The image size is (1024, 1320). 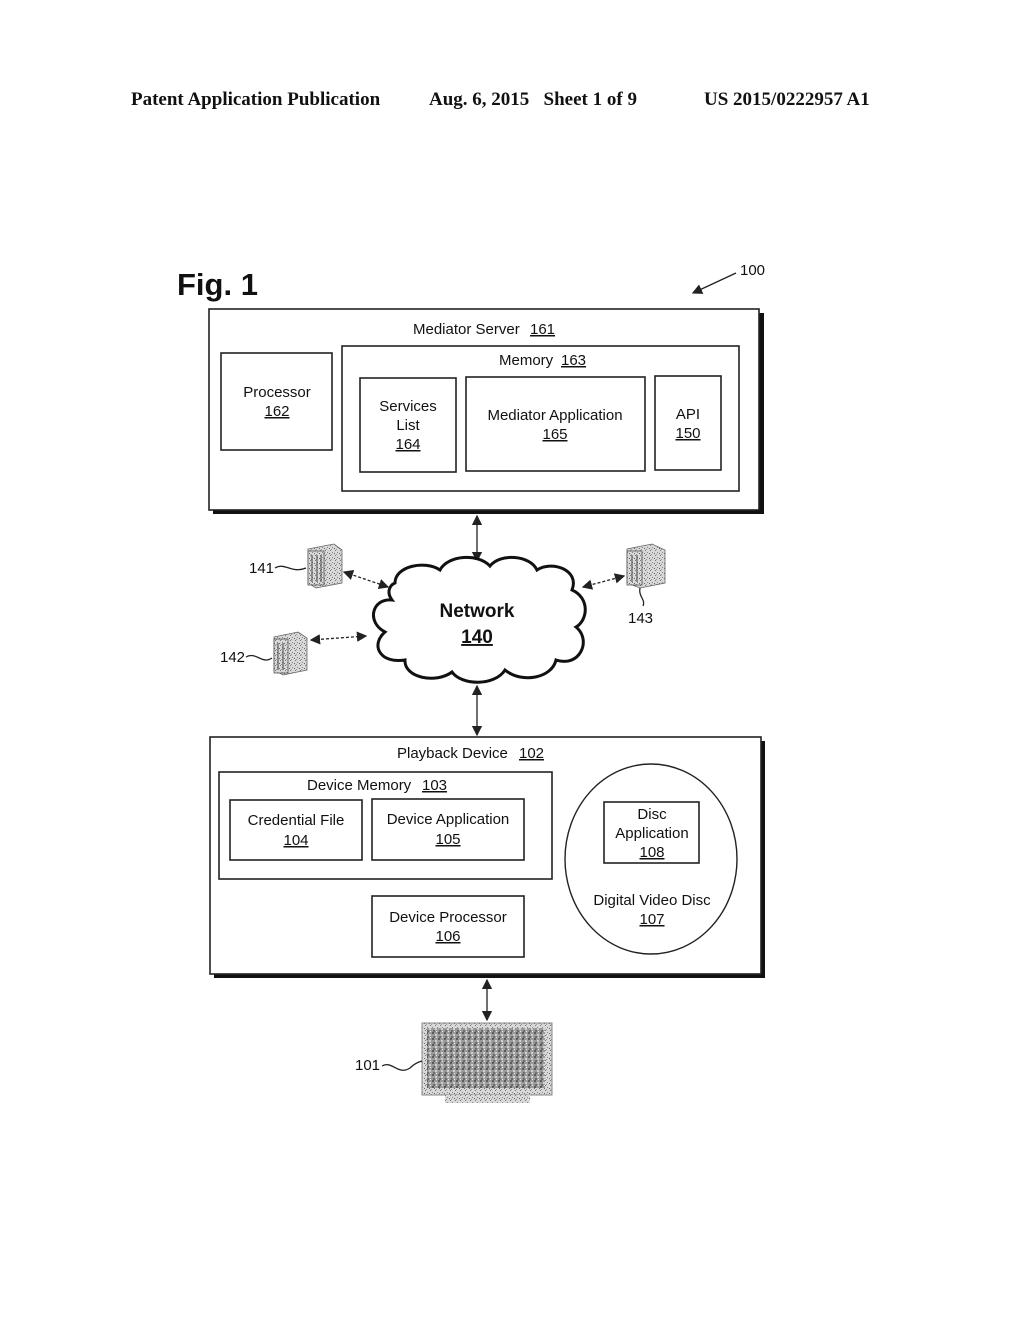 What do you see at coordinates (447, 839) in the screenshot?
I see `device-application-number: 105` at bounding box center [447, 839].